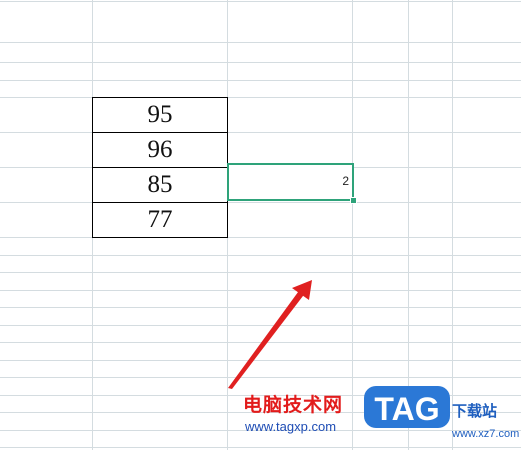 The width and height of the screenshot is (521, 450). I want to click on cell-value-4: 77, so click(160, 220).